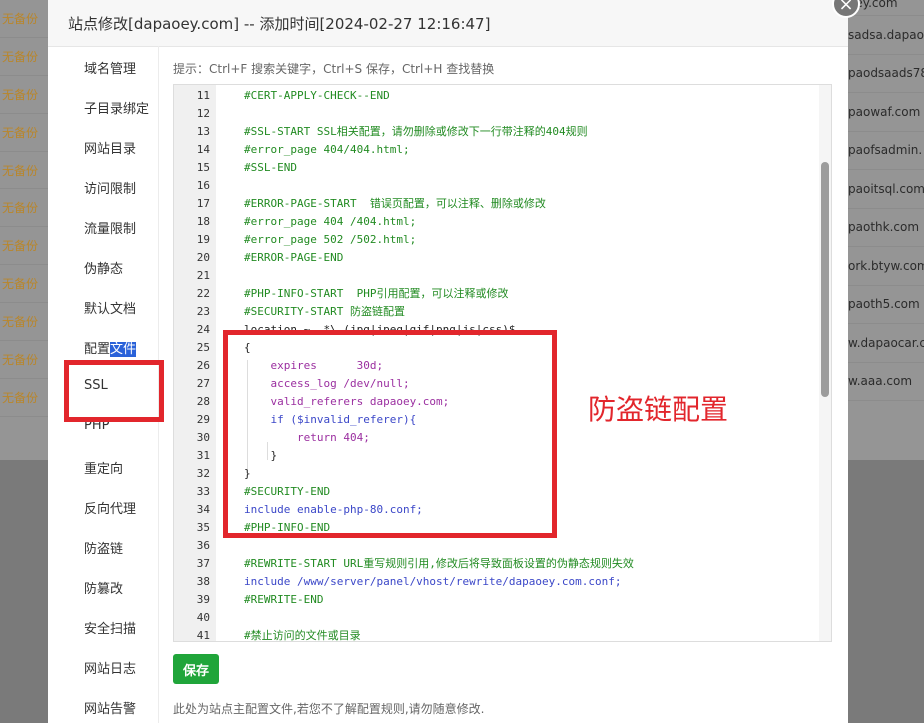 The image size is (924, 723). I want to click on line-number: 30, so click(203, 437).